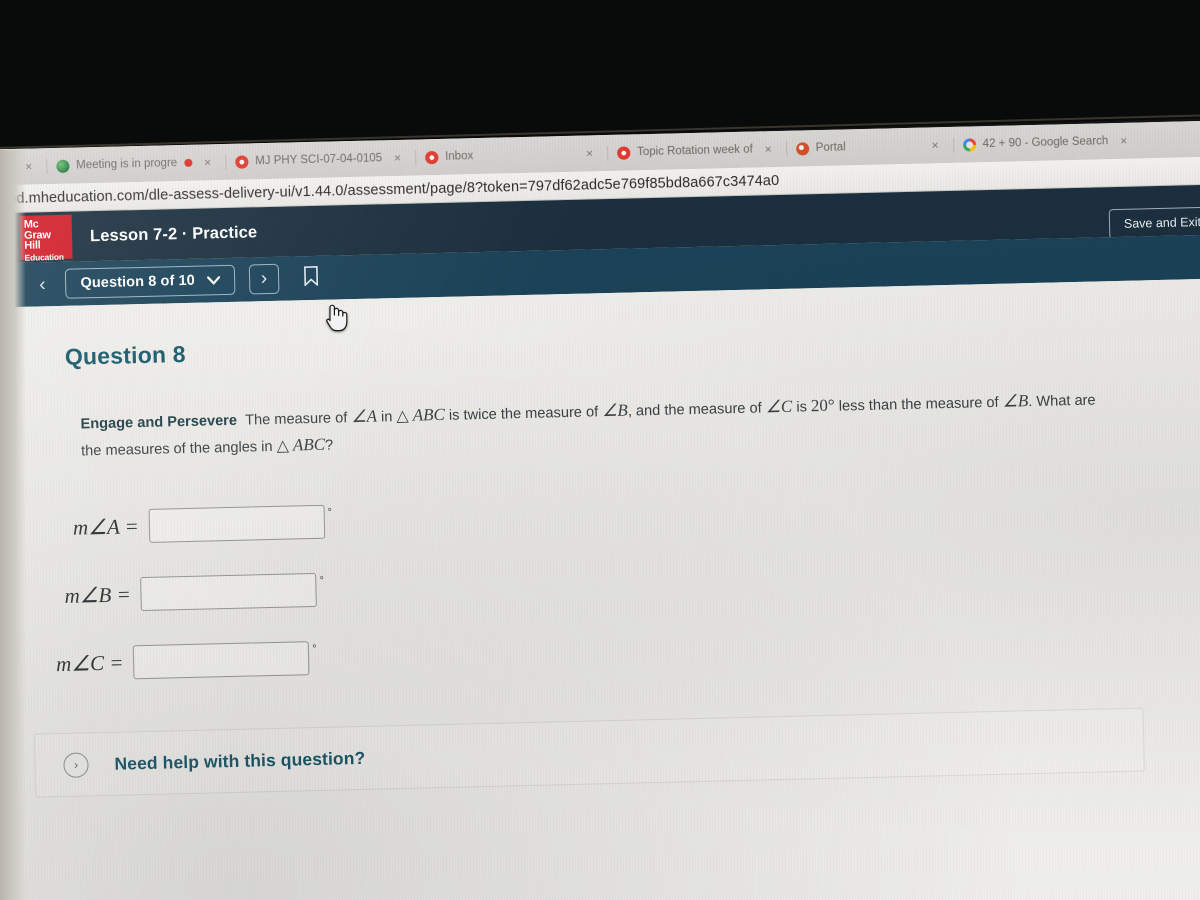 The width and height of the screenshot is (1200, 900). What do you see at coordinates (615, 410) in the screenshot?
I see `angle-b-symbol: ∠B` at bounding box center [615, 410].